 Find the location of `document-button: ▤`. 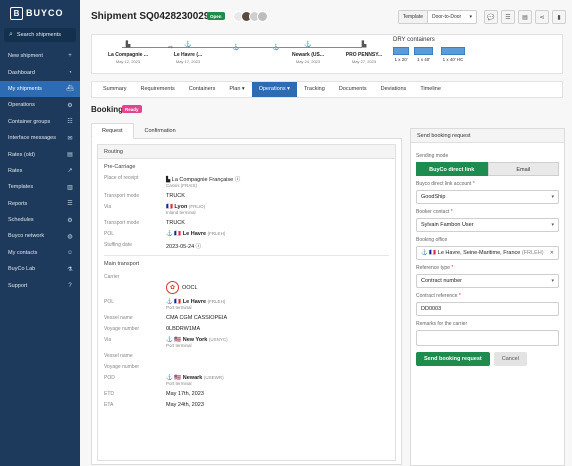

document-button: ▤ is located at coordinates (525, 17).